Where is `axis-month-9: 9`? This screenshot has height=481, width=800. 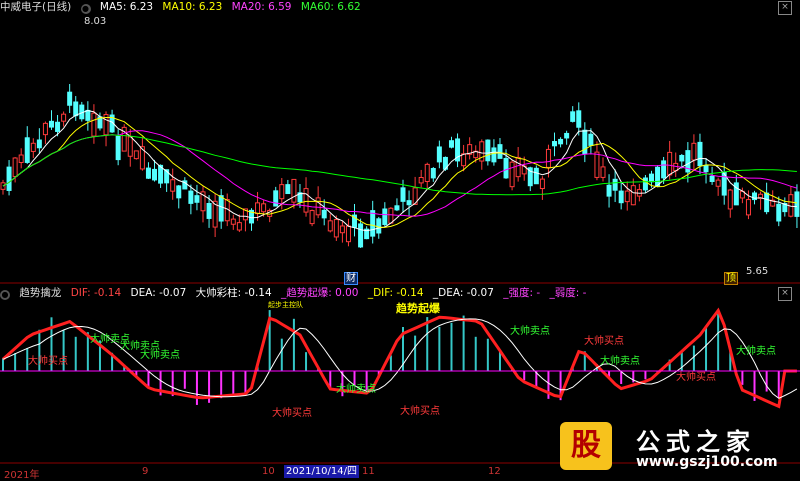 axis-month-9: 9 is located at coordinates (145, 471).